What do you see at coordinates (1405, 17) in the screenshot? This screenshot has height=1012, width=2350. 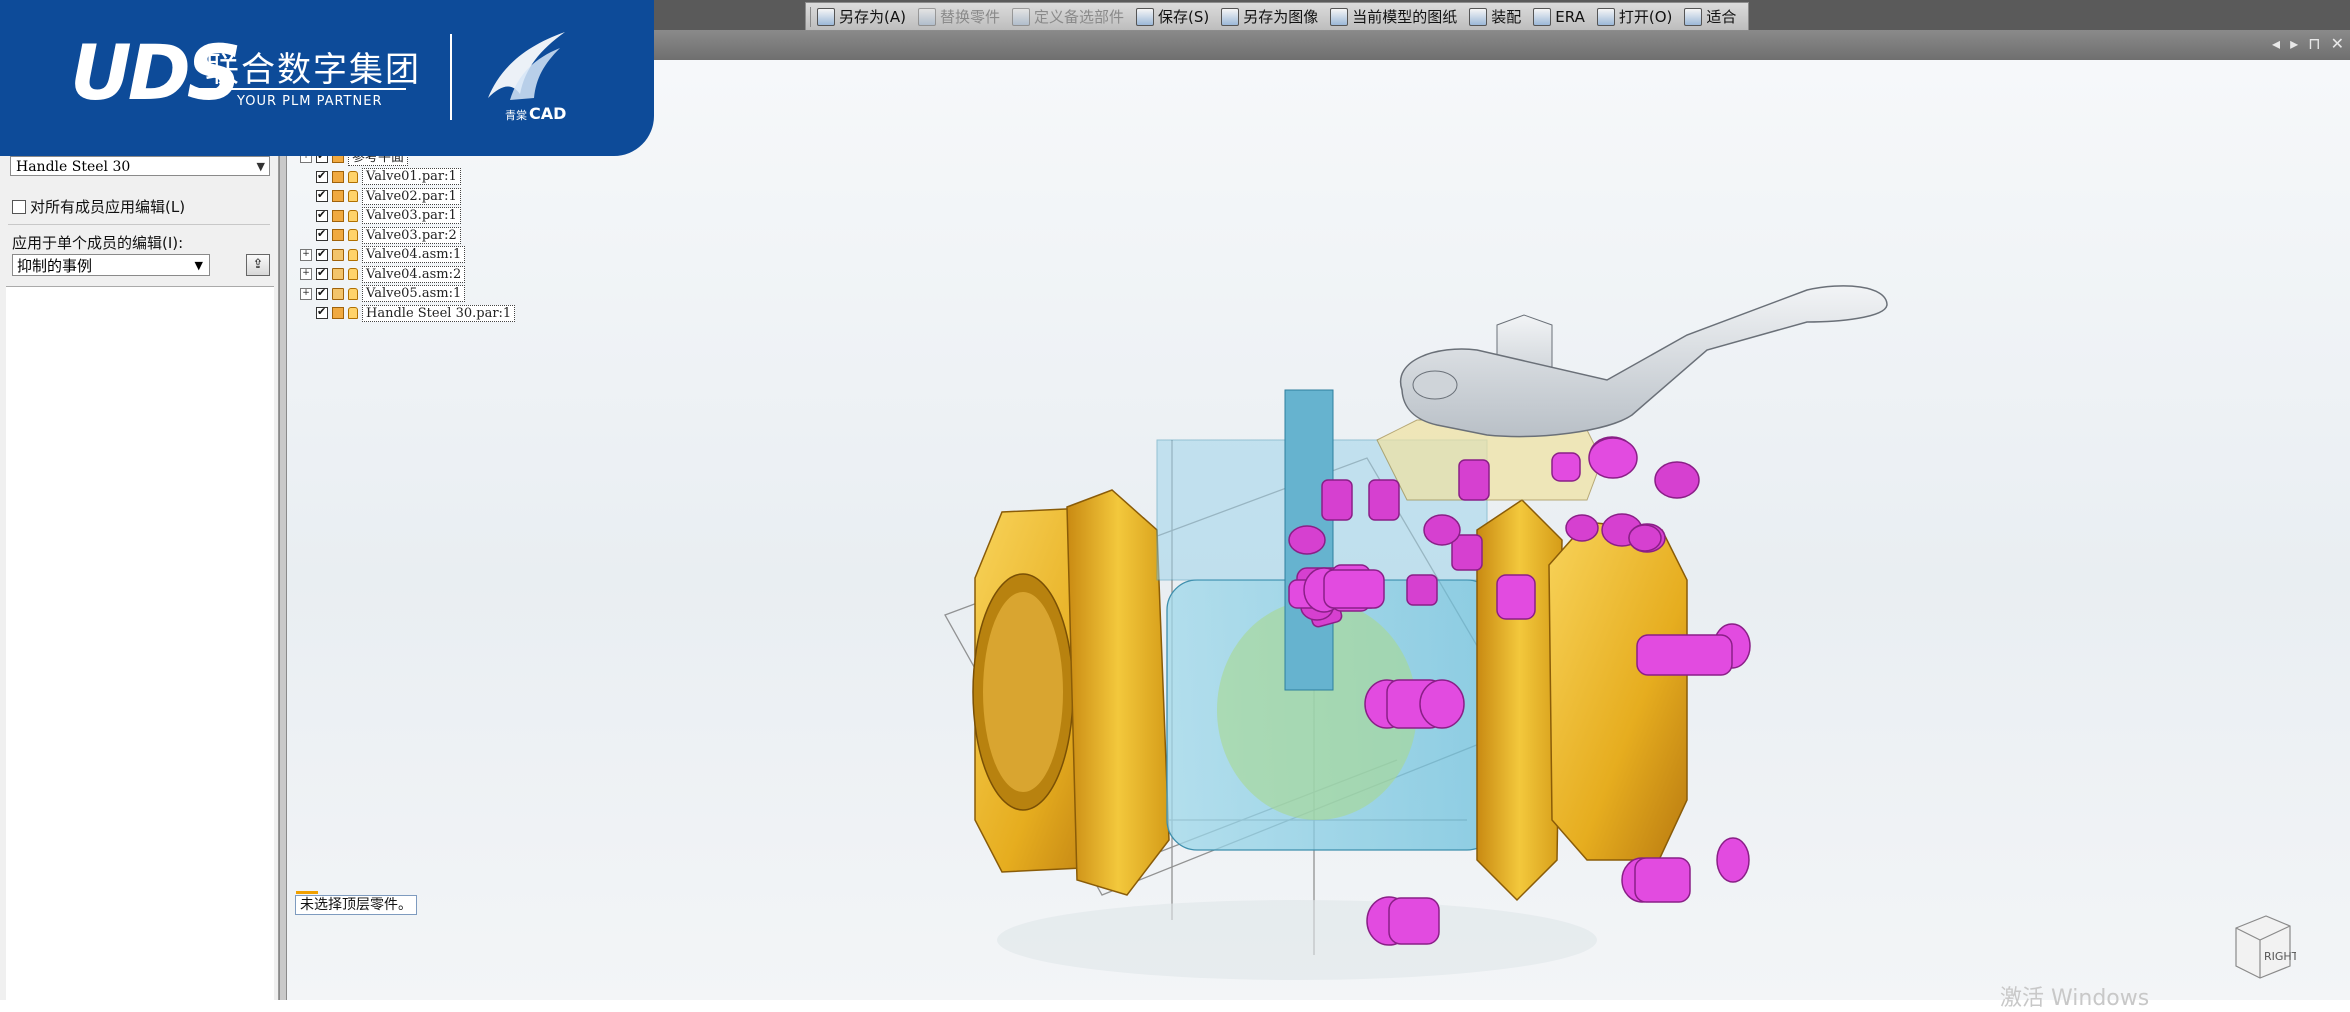 I see `toolbar-button-label: 当前模型的图纸` at bounding box center [1405, 17].